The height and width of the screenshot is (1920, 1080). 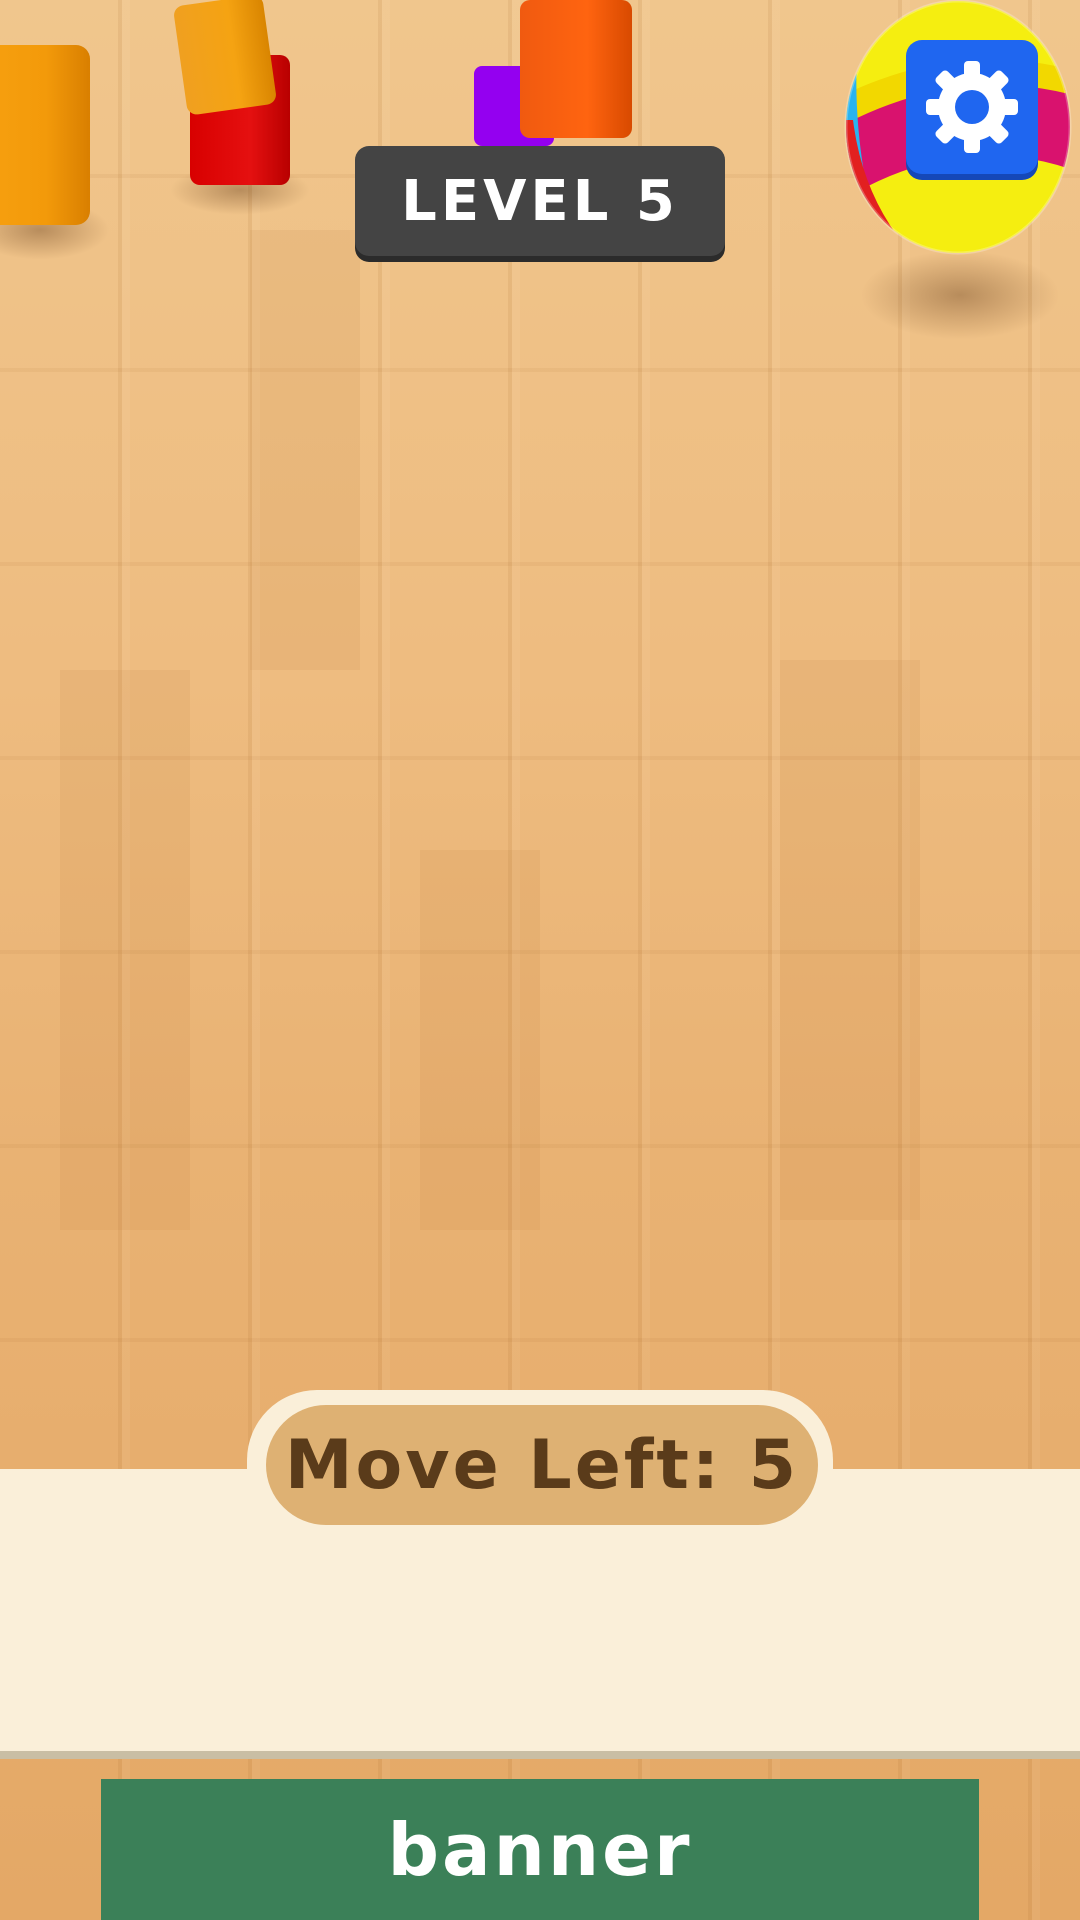 What do you see at coordinates (225, 58) in the screenshot?
I see `orange-stacked-block` at bounding box center [225, 58].